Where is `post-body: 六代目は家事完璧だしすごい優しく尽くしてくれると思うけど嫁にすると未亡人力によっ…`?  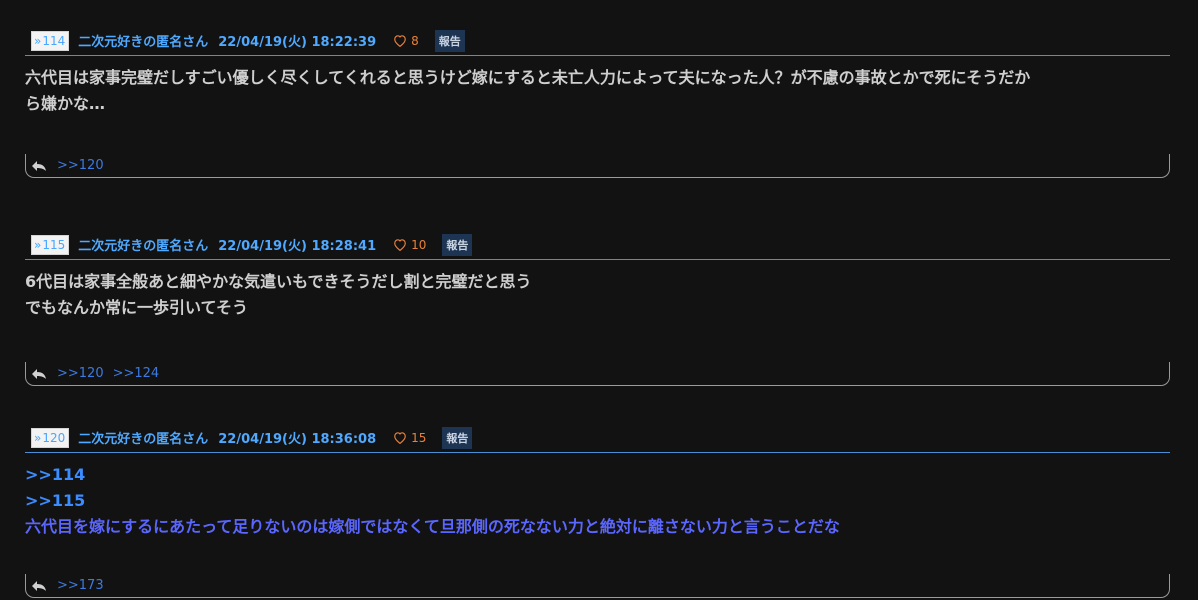
post-body: 六代目は家事完璧だしすごい優しく尽くしてくれると思うけど嫁にすると未亡人力によっ… is located at coordinates (597, 91).